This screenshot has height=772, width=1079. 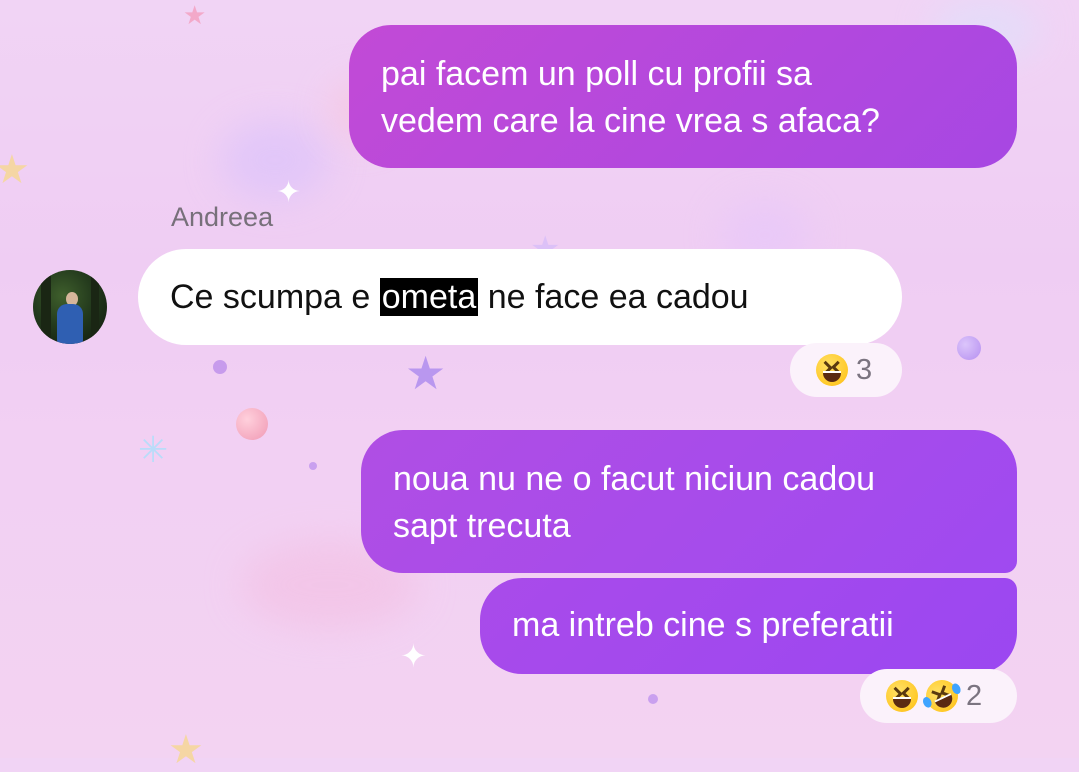 What do you see at coordinates (482, 526) in the screenshot?
I see `message-line: sapt trecuta` at bounding box center [482, 526].